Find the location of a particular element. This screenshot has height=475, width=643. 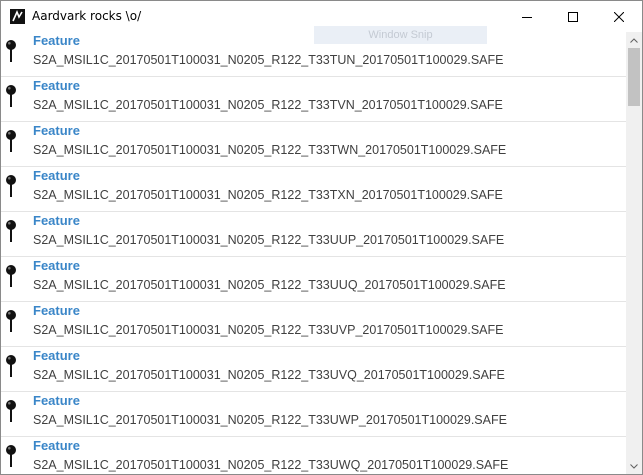

maximize-icon is located at coordinates (573, 16).